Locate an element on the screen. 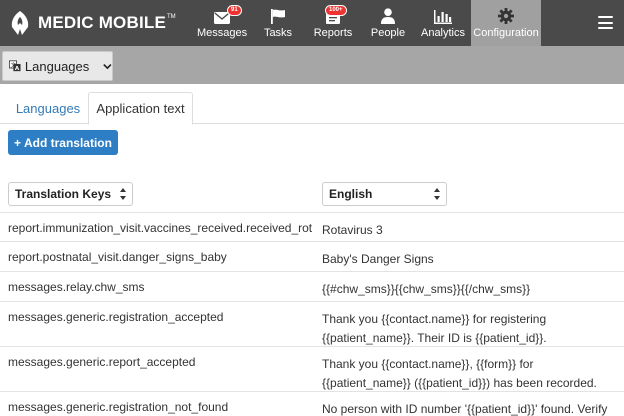 This screenshot has width=624, height=416. brand-name: MEDIC MOBILE is located at coordinates (102, 22).